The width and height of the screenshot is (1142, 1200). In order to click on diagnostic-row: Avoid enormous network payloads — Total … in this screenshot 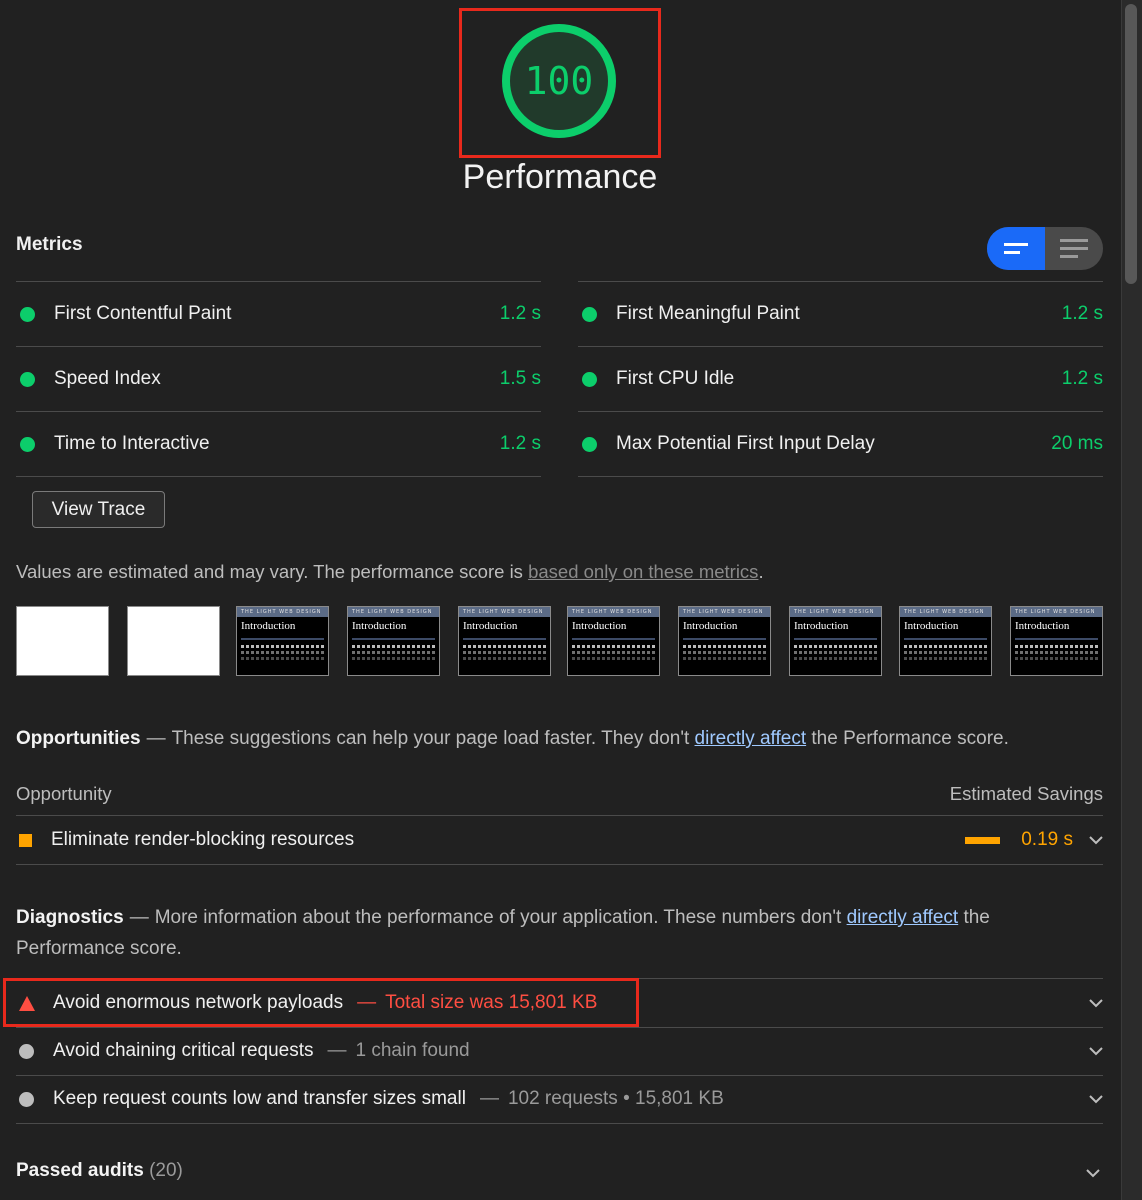, I will do `click(559, 1003)`.